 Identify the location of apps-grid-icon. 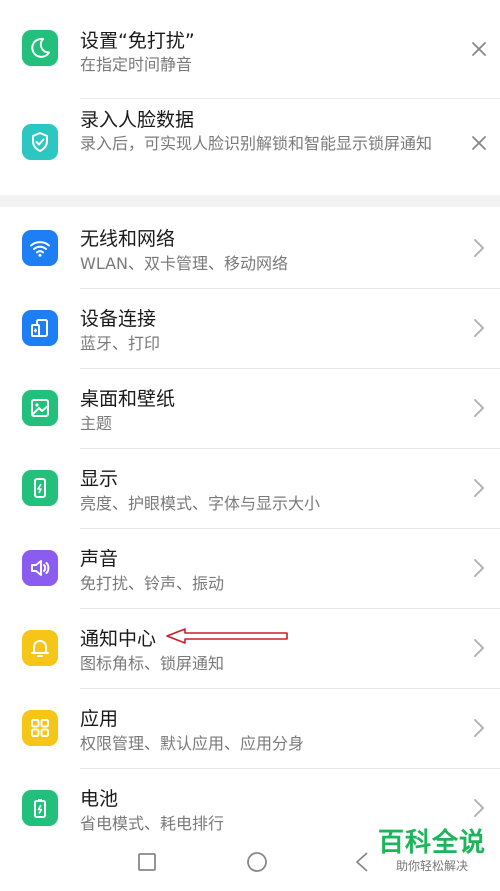
(40, 728).